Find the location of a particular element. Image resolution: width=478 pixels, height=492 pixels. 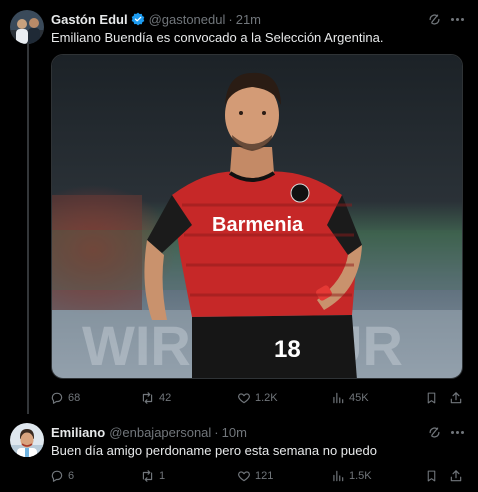

shirt-number-text: 18 is located at coordinates (287, 349).